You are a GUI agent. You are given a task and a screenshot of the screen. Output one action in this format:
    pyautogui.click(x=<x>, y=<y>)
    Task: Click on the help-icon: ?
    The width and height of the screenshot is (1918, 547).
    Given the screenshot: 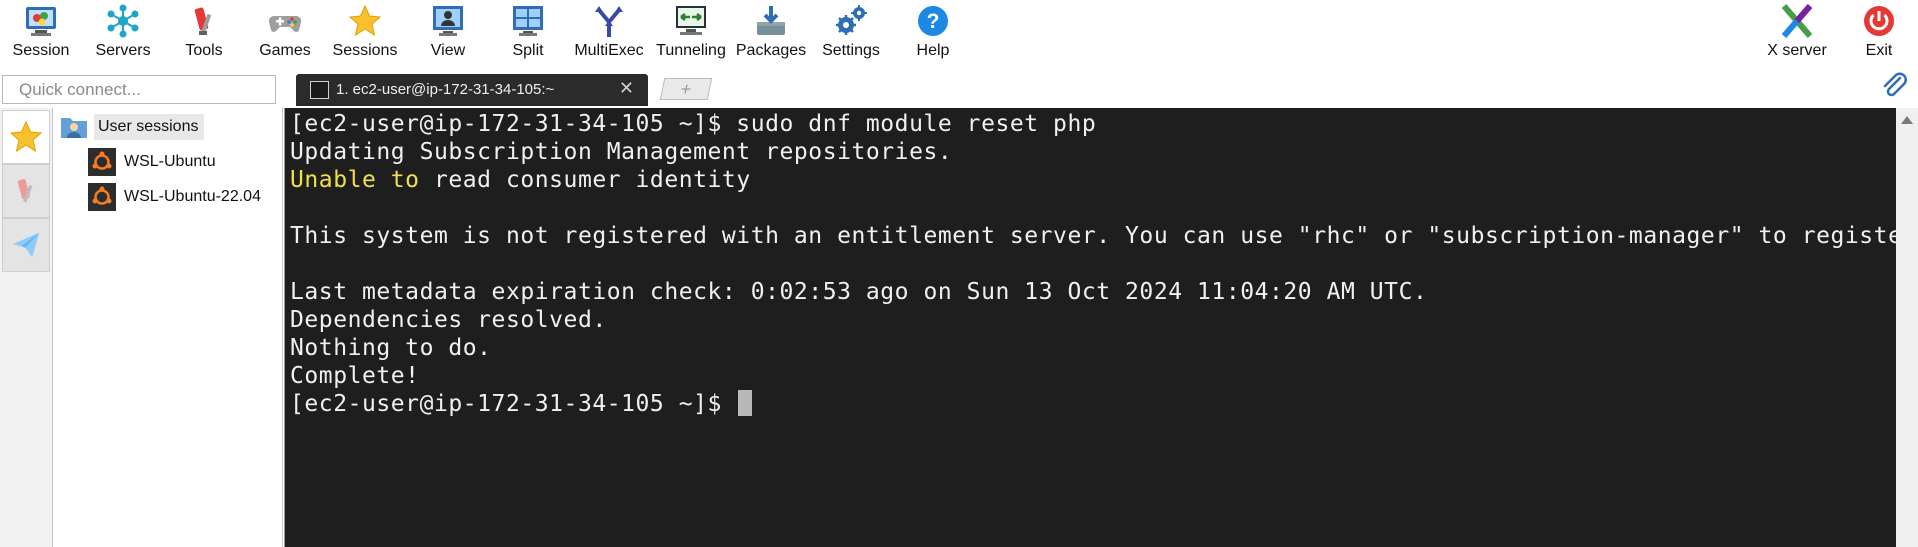 What is the action you would take?
    pyautogui.click(x=933, y=21)
    